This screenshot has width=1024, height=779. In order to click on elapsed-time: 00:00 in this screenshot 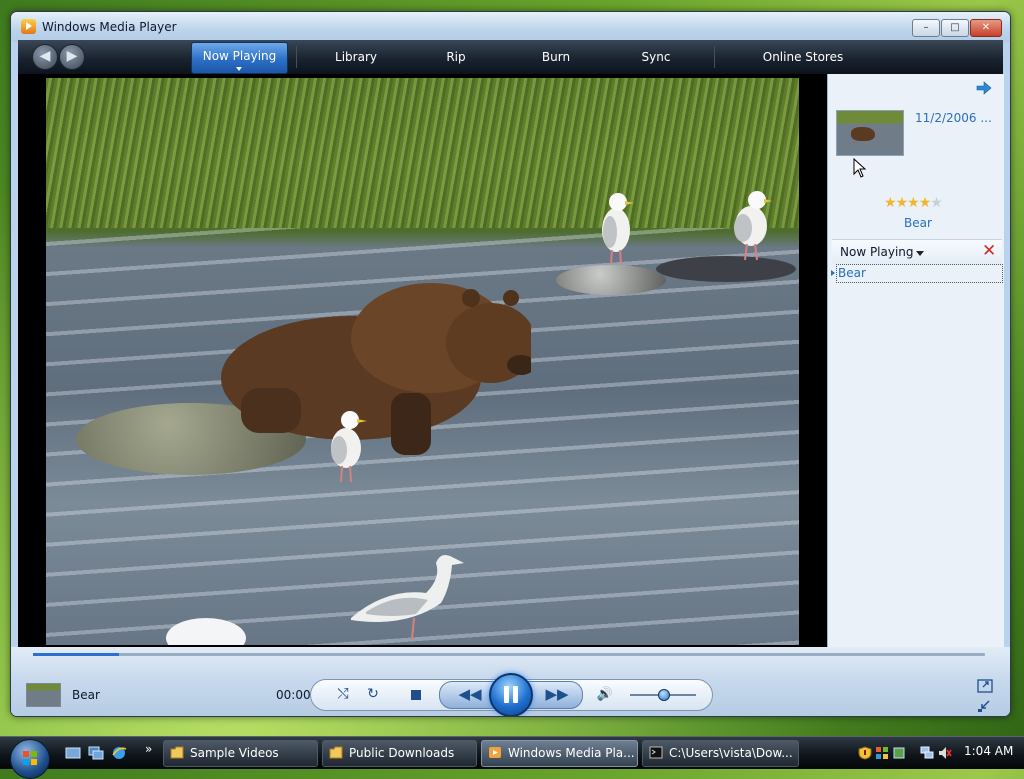, I will do `click(293, 695)`.